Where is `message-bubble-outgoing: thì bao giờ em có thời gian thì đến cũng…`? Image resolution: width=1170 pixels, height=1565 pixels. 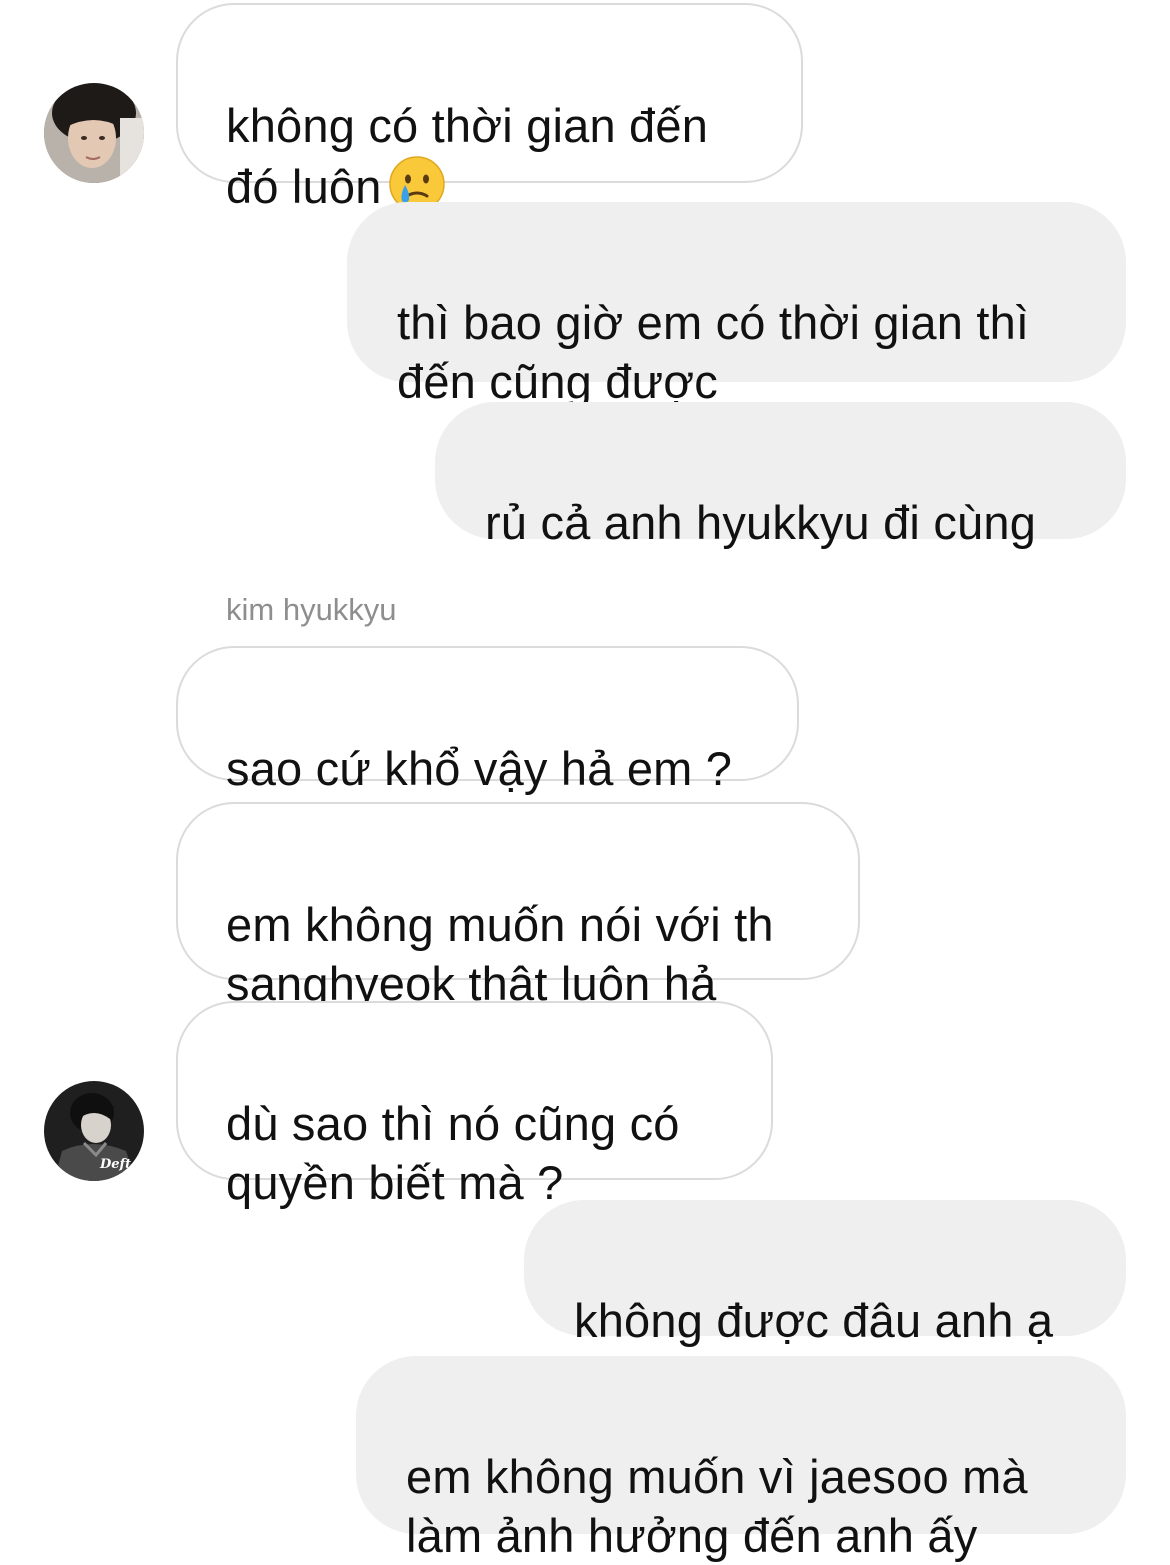 message-bubble-outgoing: thì bao giờ em có thời gian thì đến cũng… is located at coordinates (736, 305).